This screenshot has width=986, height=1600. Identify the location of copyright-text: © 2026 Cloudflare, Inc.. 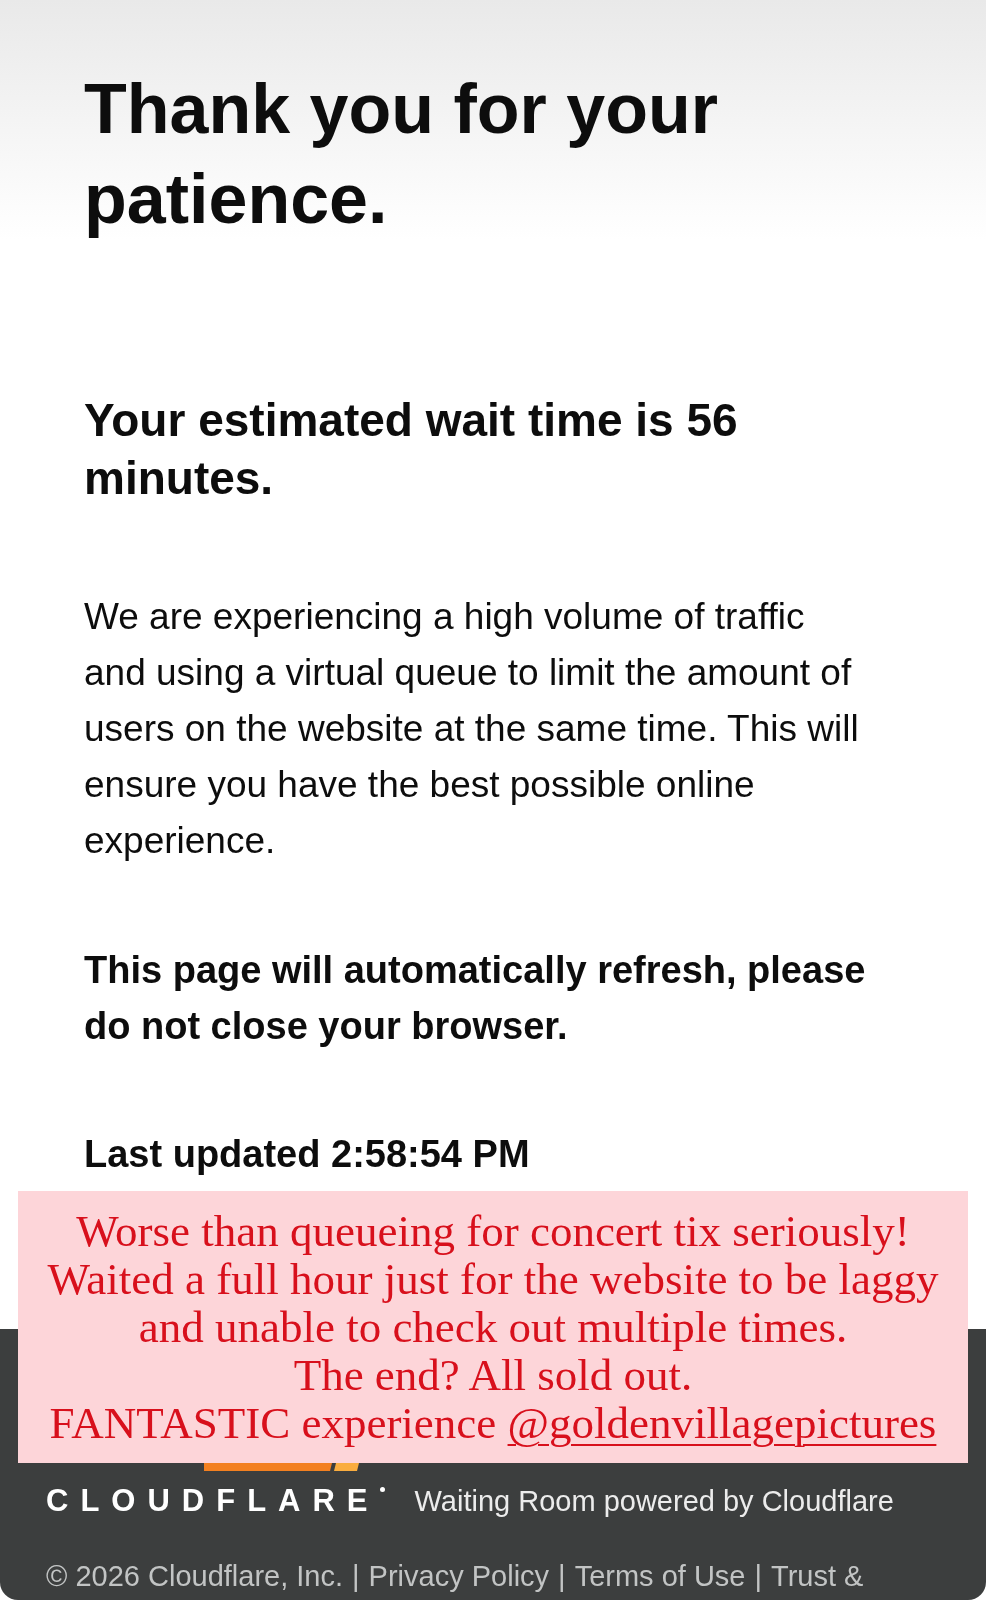
(195, 1576).